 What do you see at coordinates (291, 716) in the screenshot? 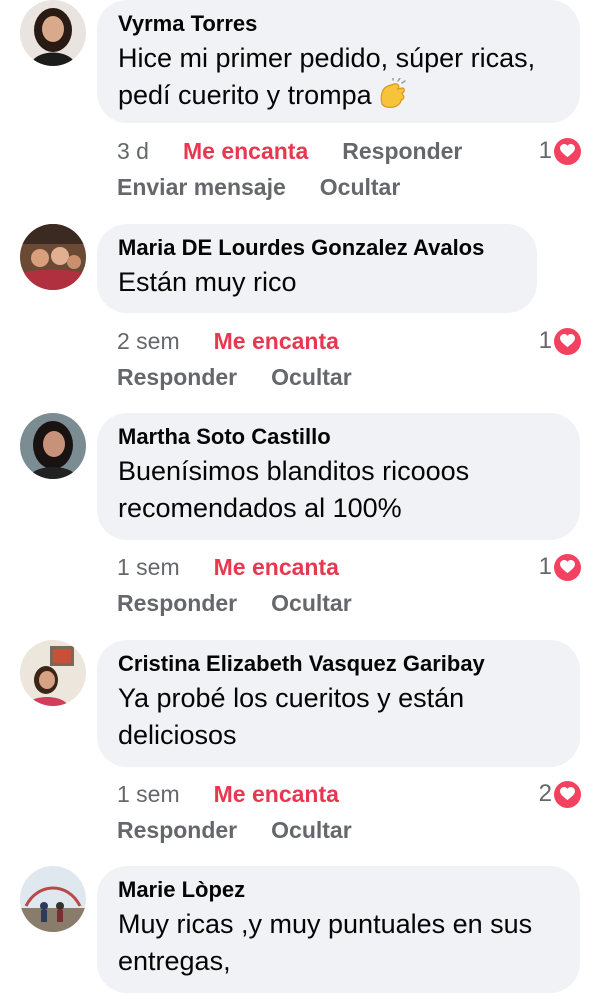
I see `comment-text: Ya probé los cueritos y están deliciosos` at bounding box center [291, 716].